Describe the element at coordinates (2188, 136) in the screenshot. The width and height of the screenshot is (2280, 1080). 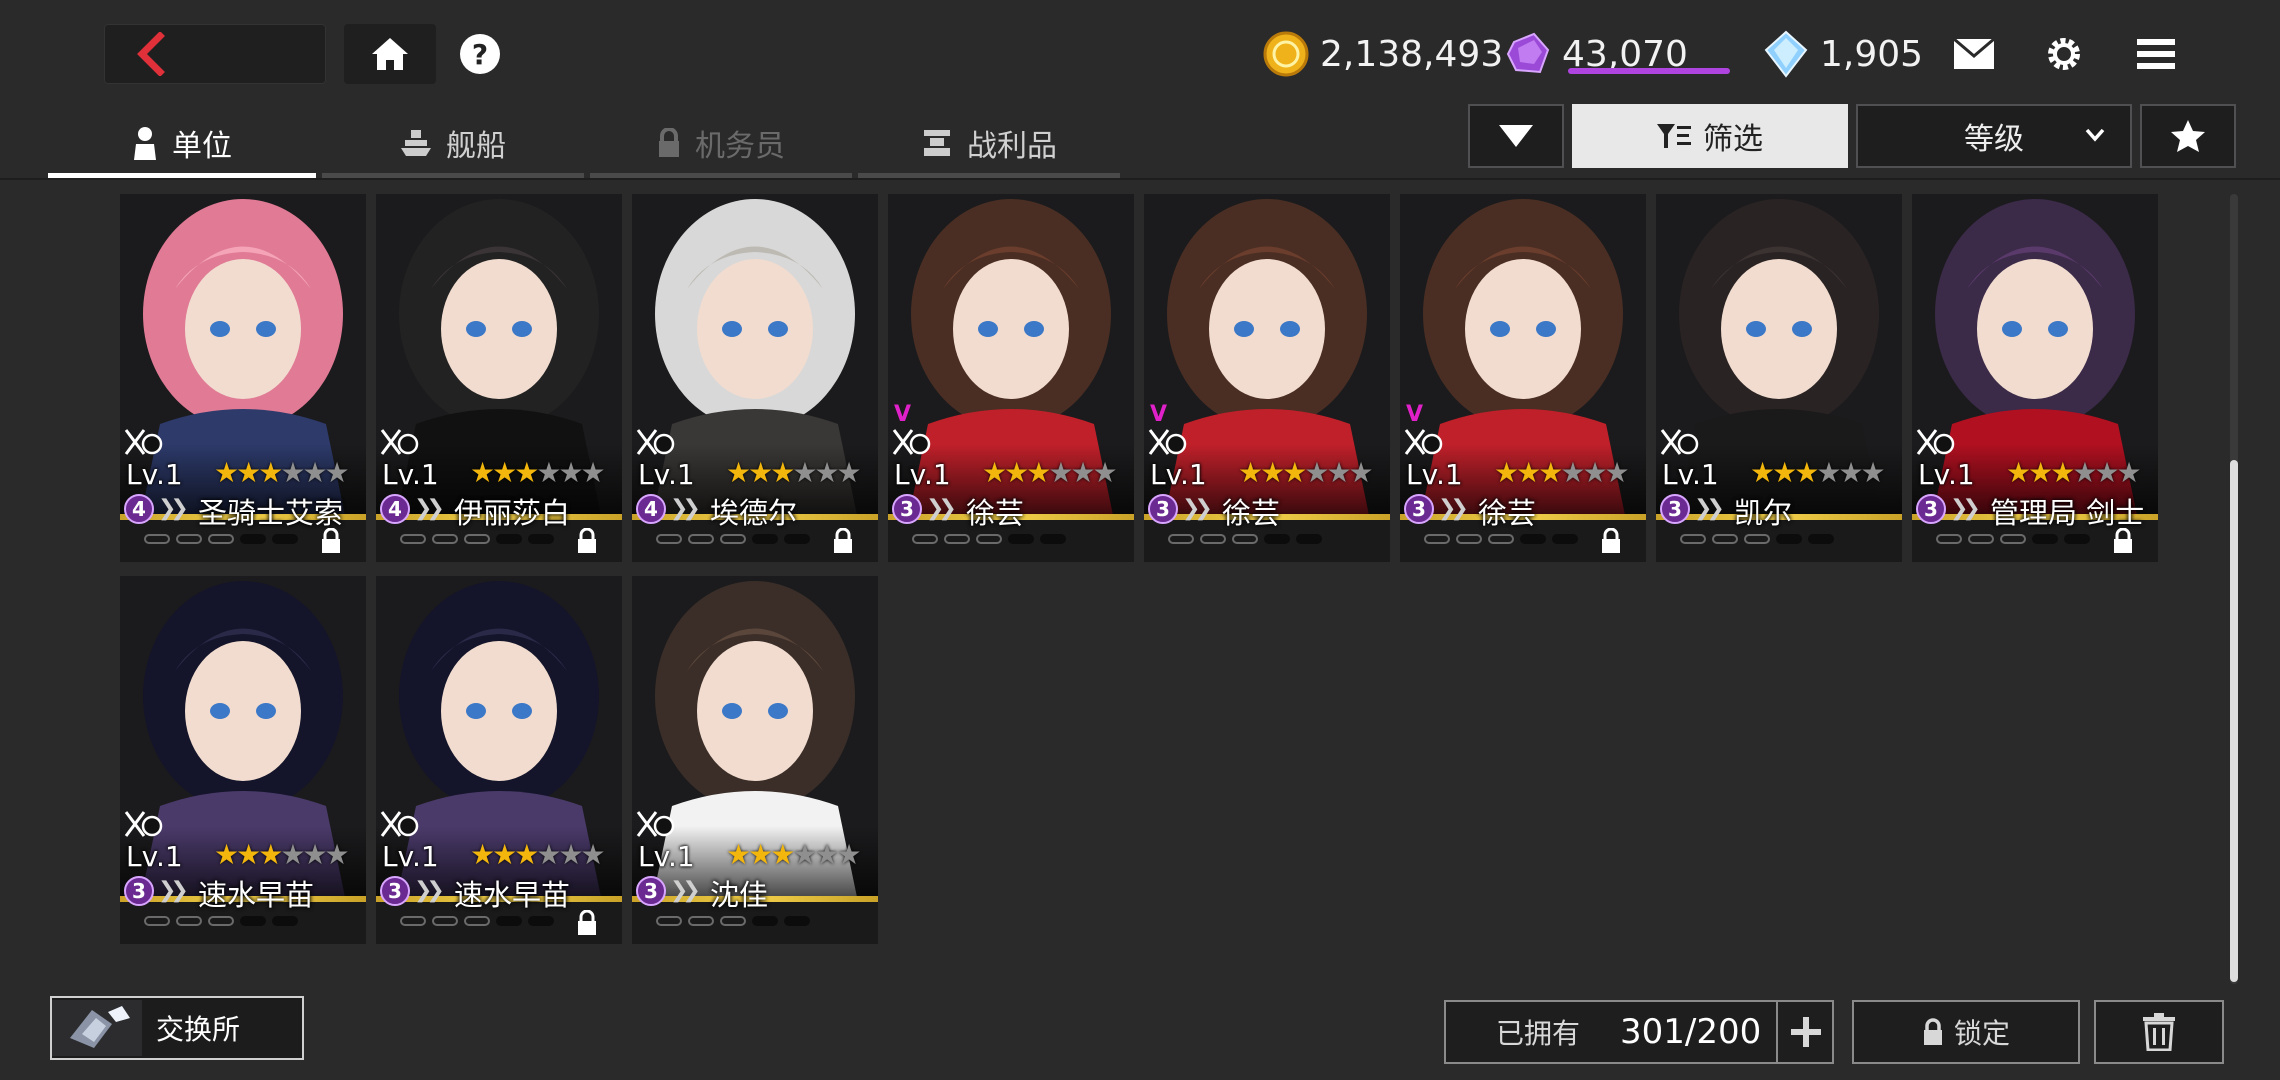
I see `favorite-button` at that location.